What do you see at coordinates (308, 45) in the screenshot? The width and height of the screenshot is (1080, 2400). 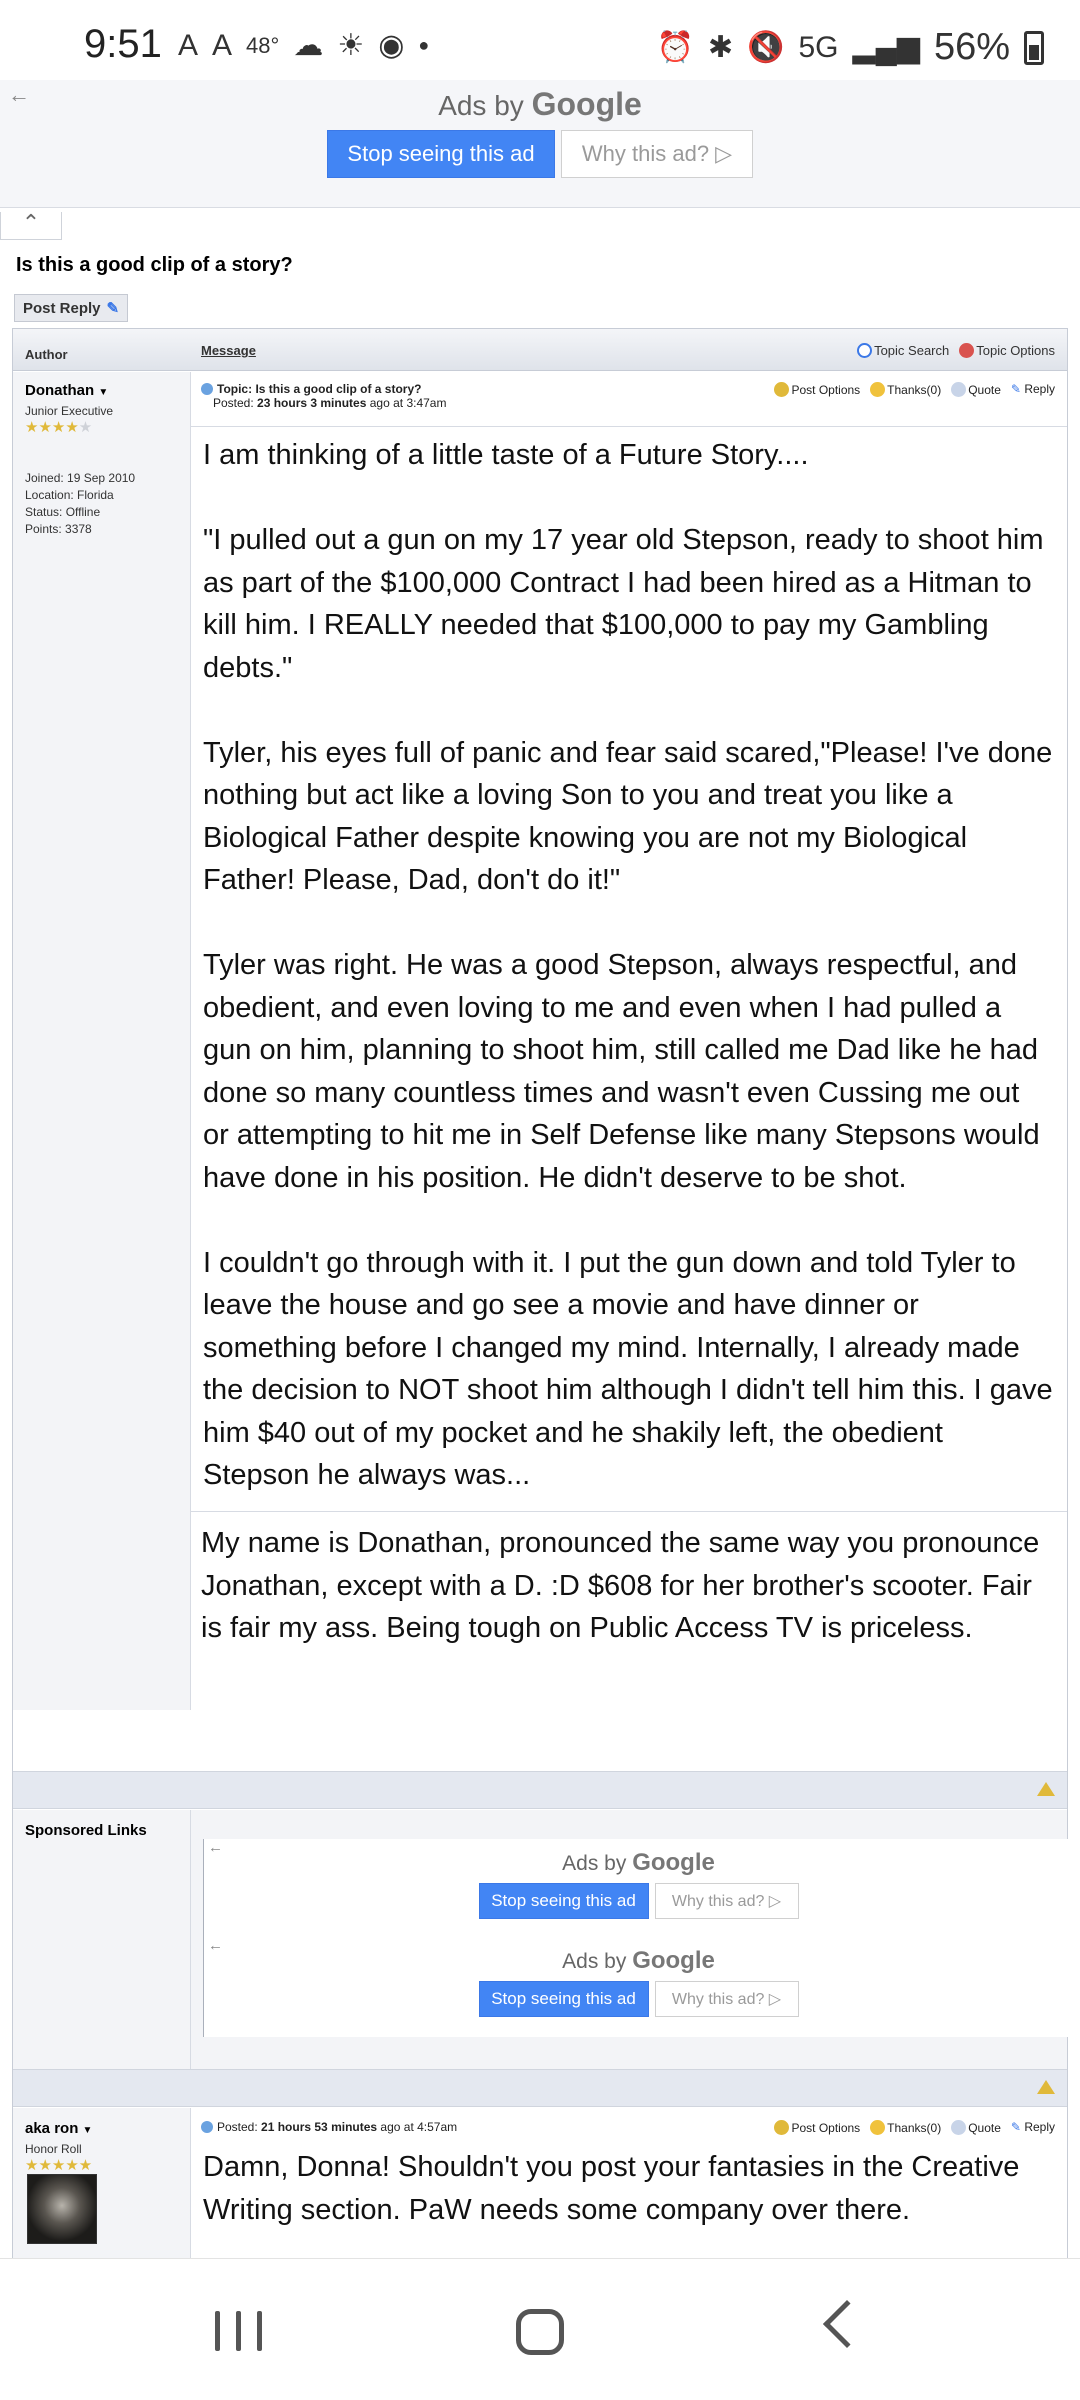 I see `weather-icon: ☁` at bounding box center [308, 45].